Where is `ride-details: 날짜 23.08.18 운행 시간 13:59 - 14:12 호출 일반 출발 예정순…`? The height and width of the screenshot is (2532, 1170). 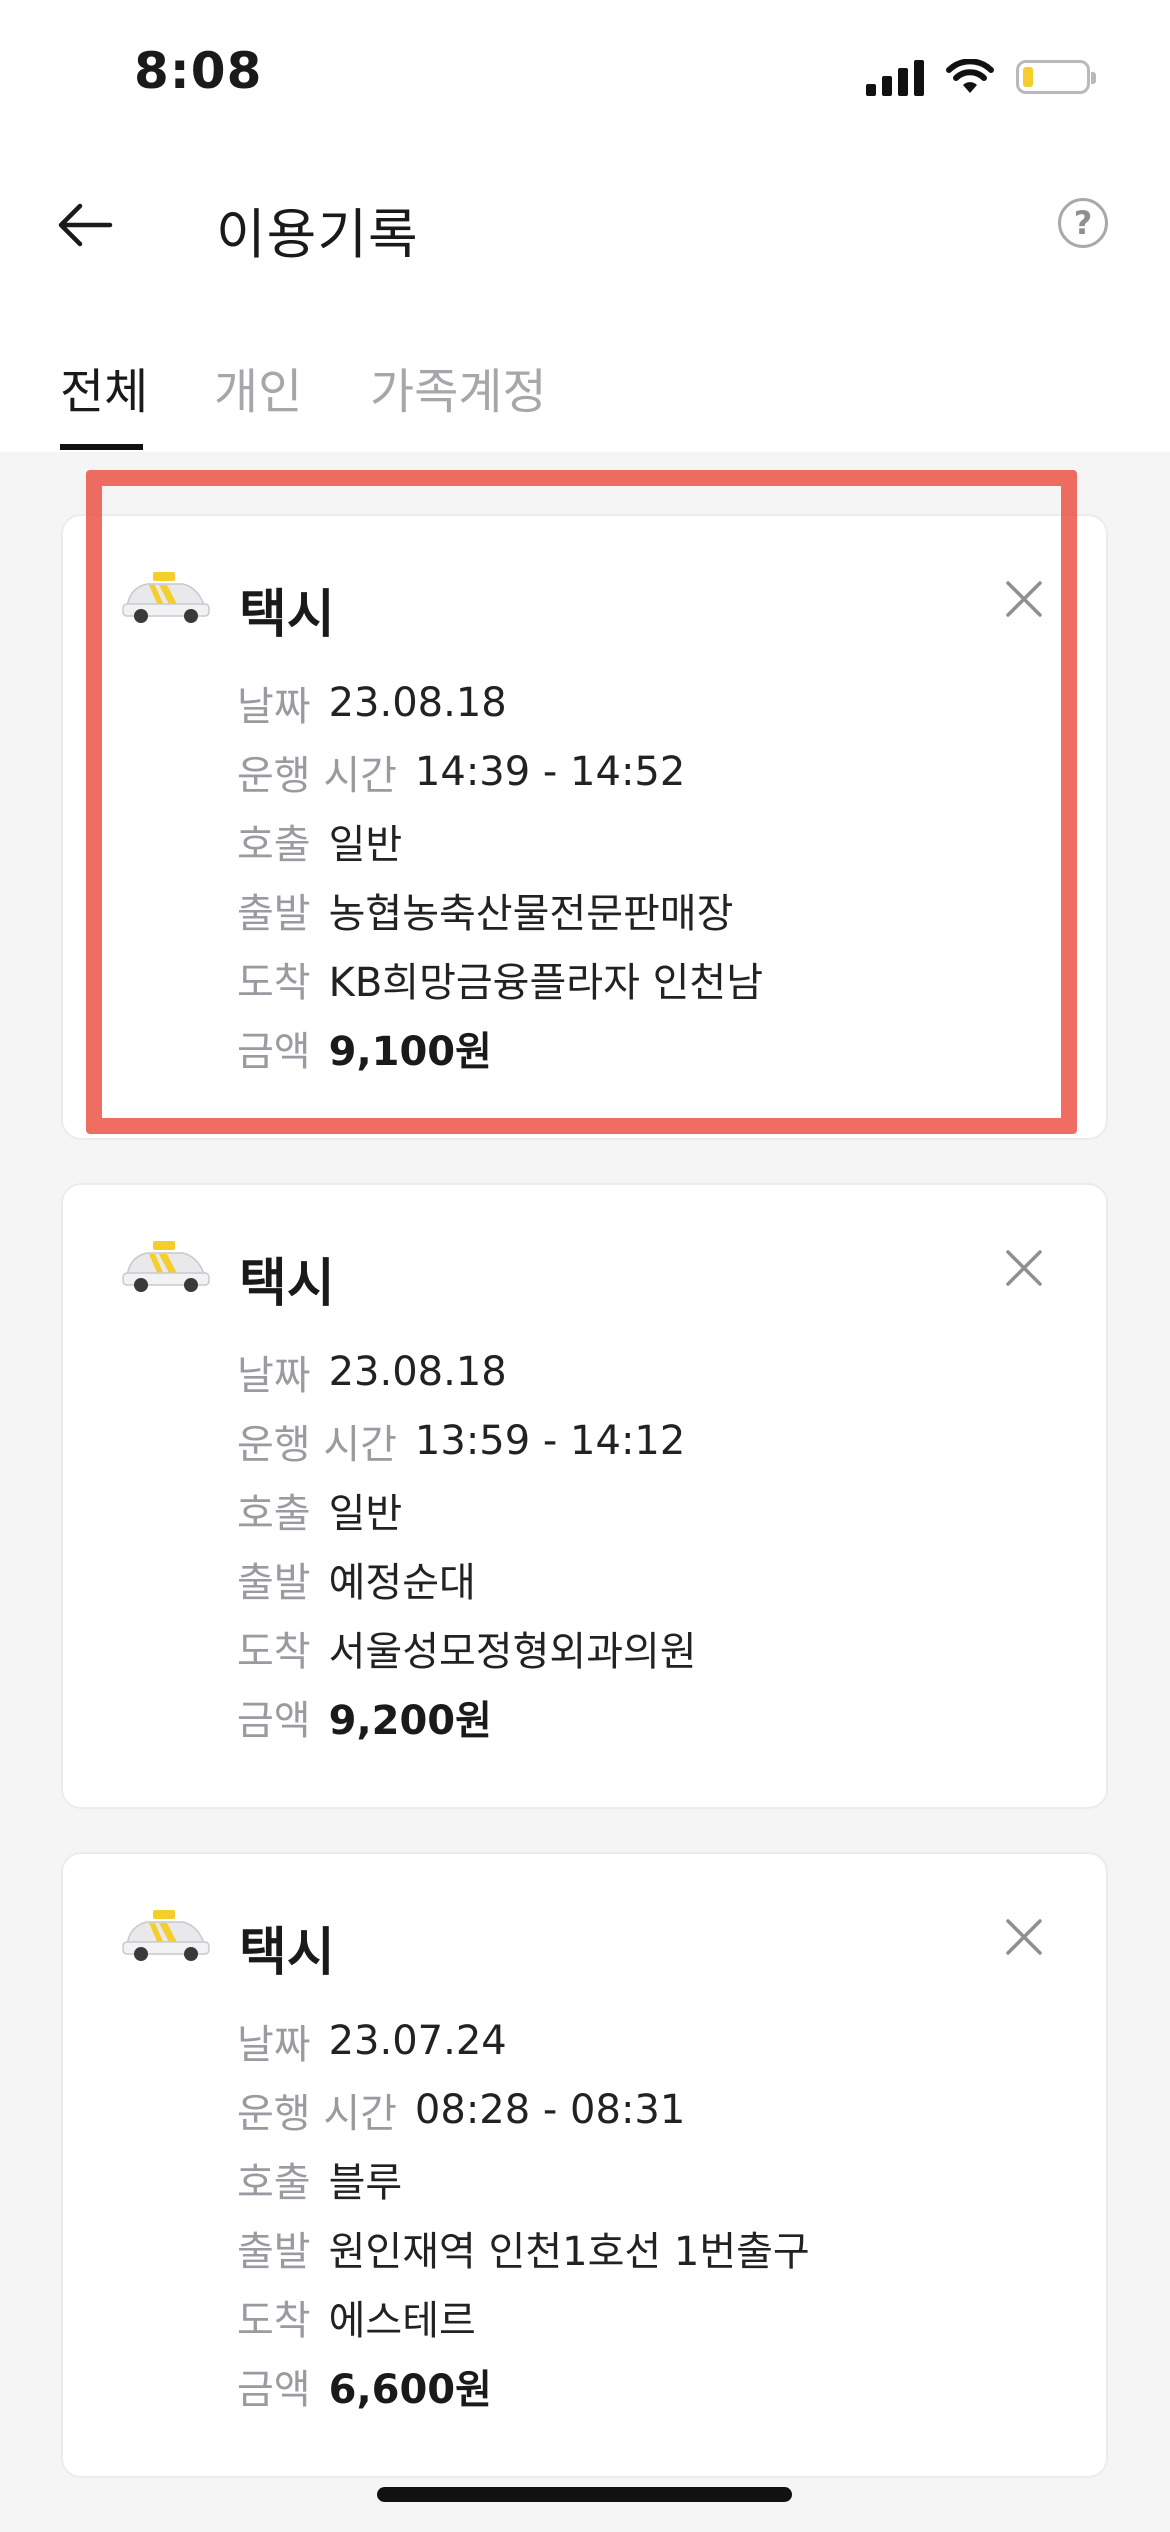
ride-details: 날짜 23.08.18 운행 시간 13:59 - 14:12 호출 일반 출발 예정순… is located at coordinates (467, 1544).